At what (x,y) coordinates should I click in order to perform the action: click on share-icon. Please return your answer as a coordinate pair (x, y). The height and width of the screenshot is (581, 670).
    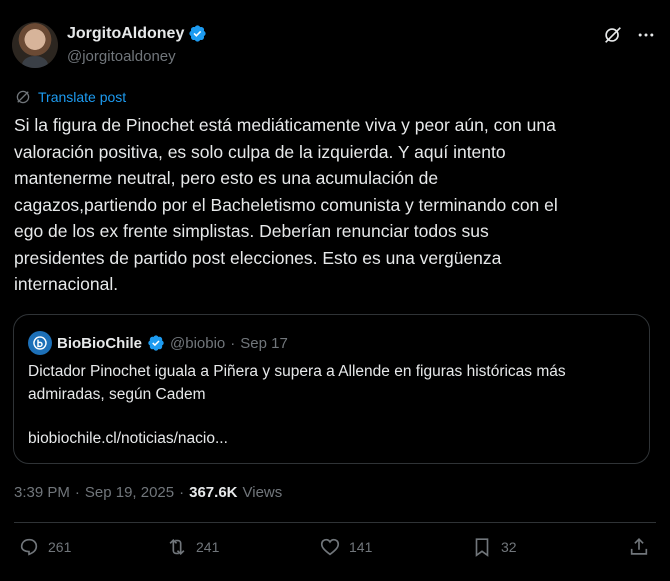
    Looking at the image, I should click on (639, 546).